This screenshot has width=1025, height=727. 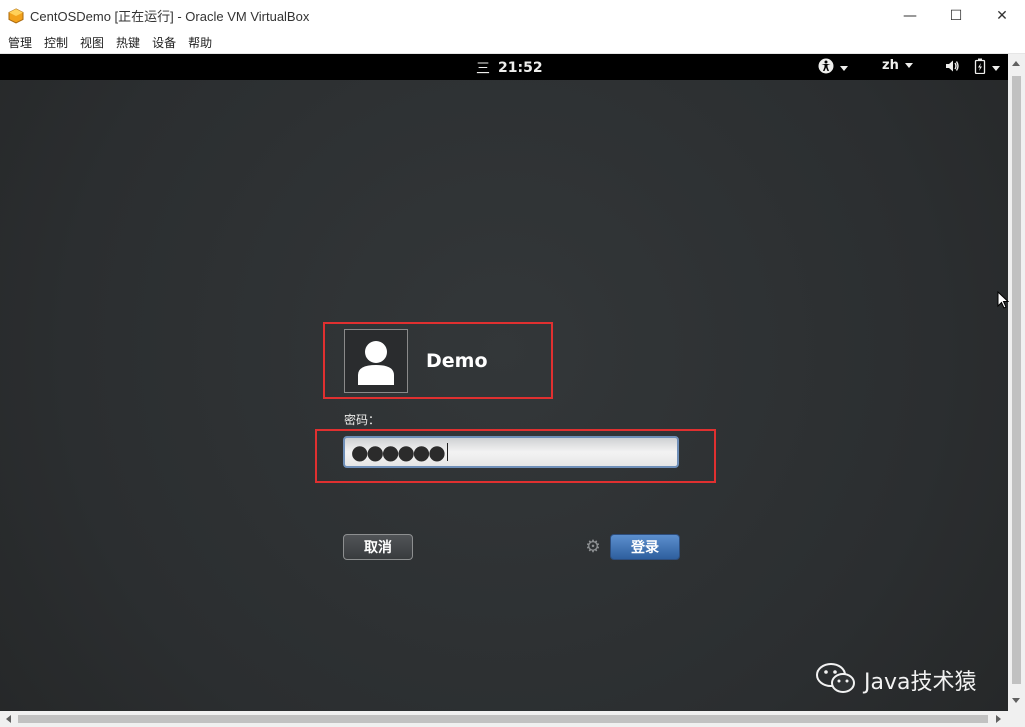 What do you see at coordinates (56, 42) in the screenshot?
I see `menu-control: 控制` at bounding box center [56, 42].